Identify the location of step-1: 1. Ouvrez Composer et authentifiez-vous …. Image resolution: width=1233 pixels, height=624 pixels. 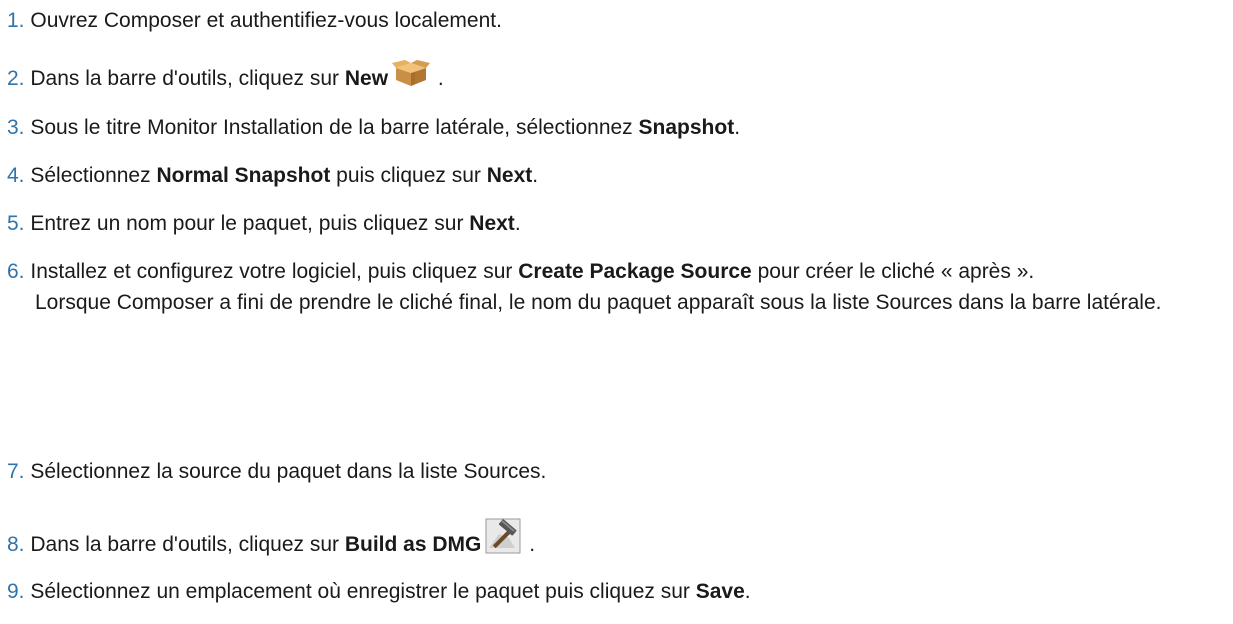
(616, 20).